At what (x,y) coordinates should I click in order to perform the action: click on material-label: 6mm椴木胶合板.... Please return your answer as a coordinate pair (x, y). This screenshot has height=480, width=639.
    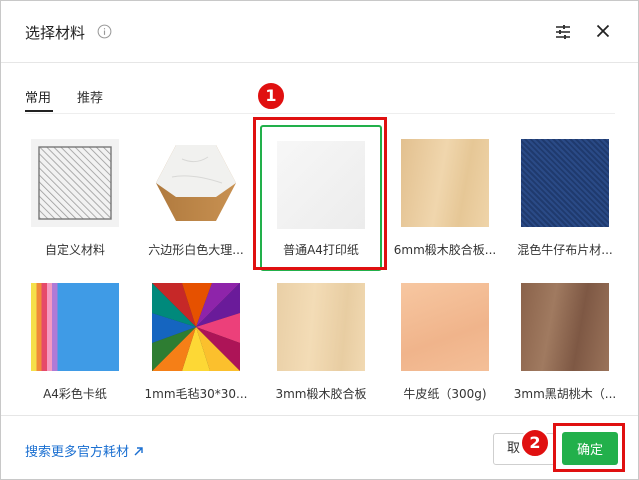
    Looking at the image, I should click on (445, 250).